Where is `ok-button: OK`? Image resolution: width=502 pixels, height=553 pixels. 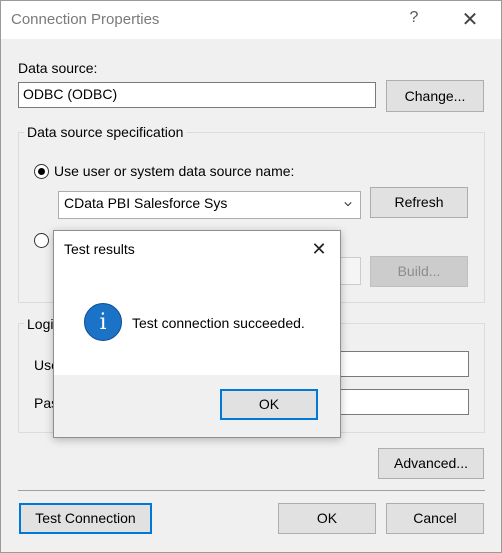 ok-button: OK is located at coordinates (327, 518).